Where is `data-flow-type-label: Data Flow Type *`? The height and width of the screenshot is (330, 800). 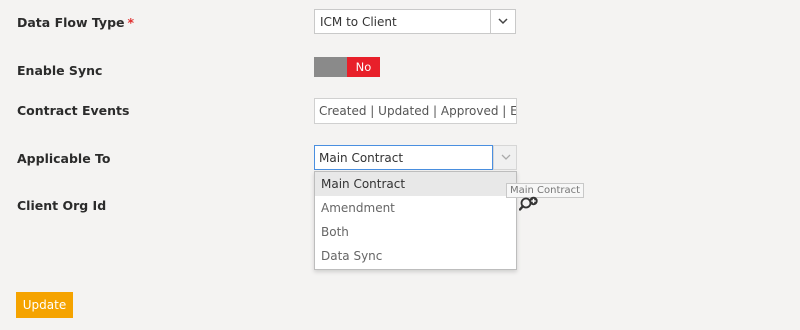
data-flow-type-label: Data Flow Type * is located at coordinates (75, 22).